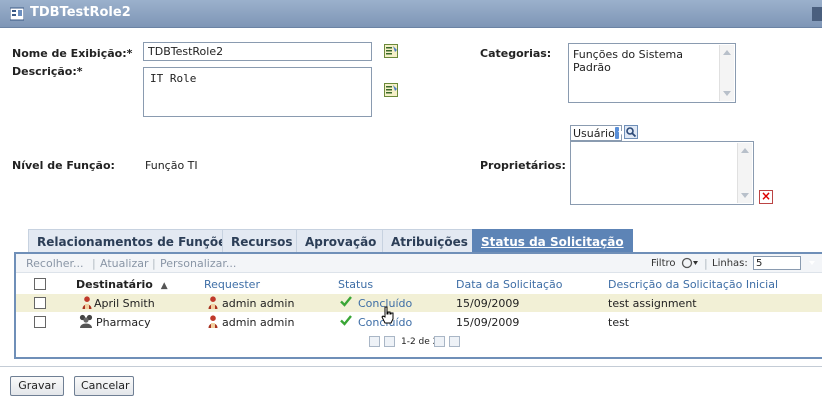  I want to click on categories-label: Categorias:, so click(516, 53).